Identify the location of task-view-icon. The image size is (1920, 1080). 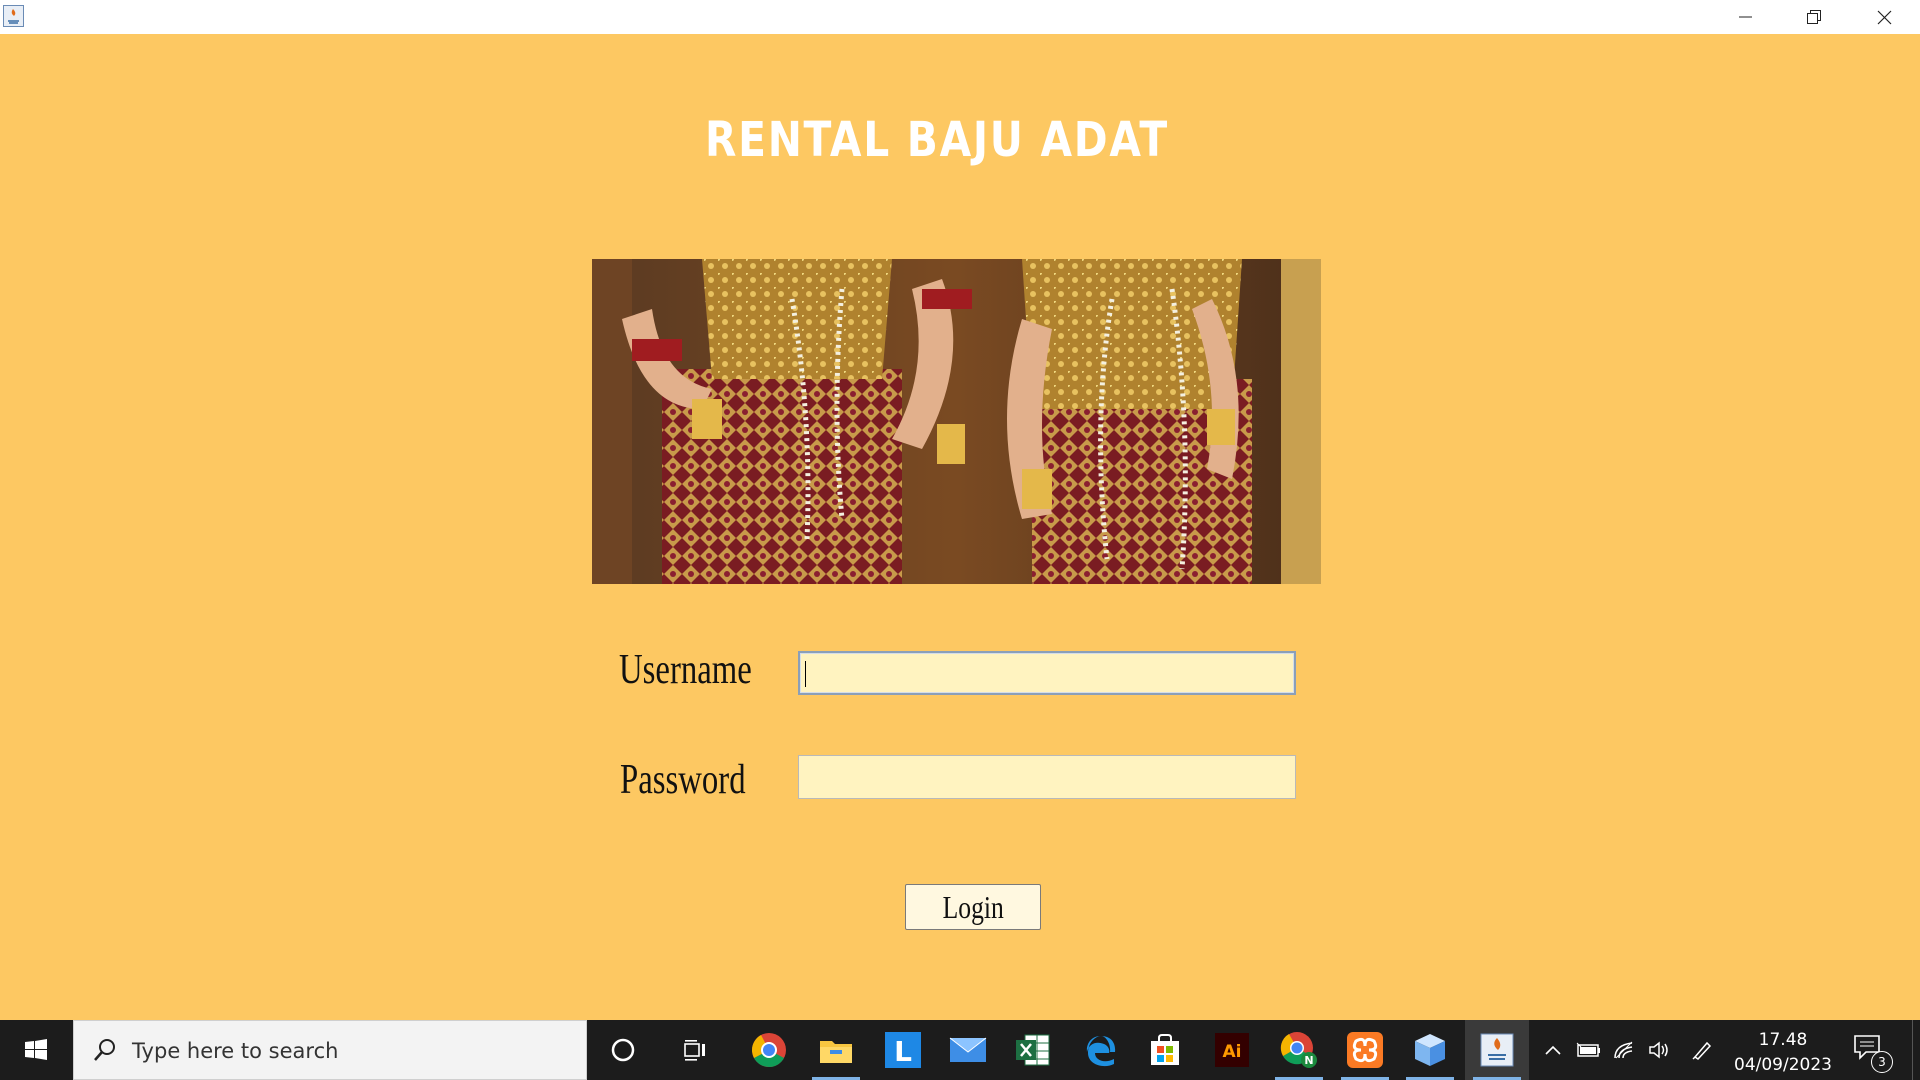
(694, 1050).